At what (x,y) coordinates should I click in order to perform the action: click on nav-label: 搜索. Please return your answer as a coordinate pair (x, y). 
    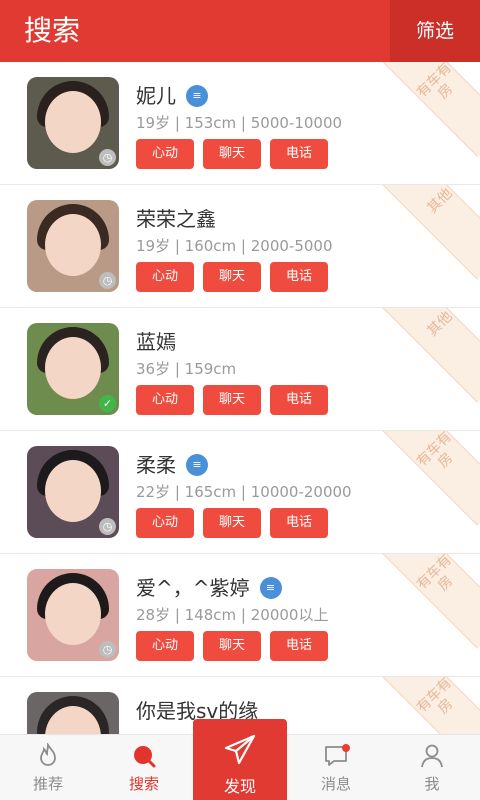
    Looking at the image, I should click on (143, 784).